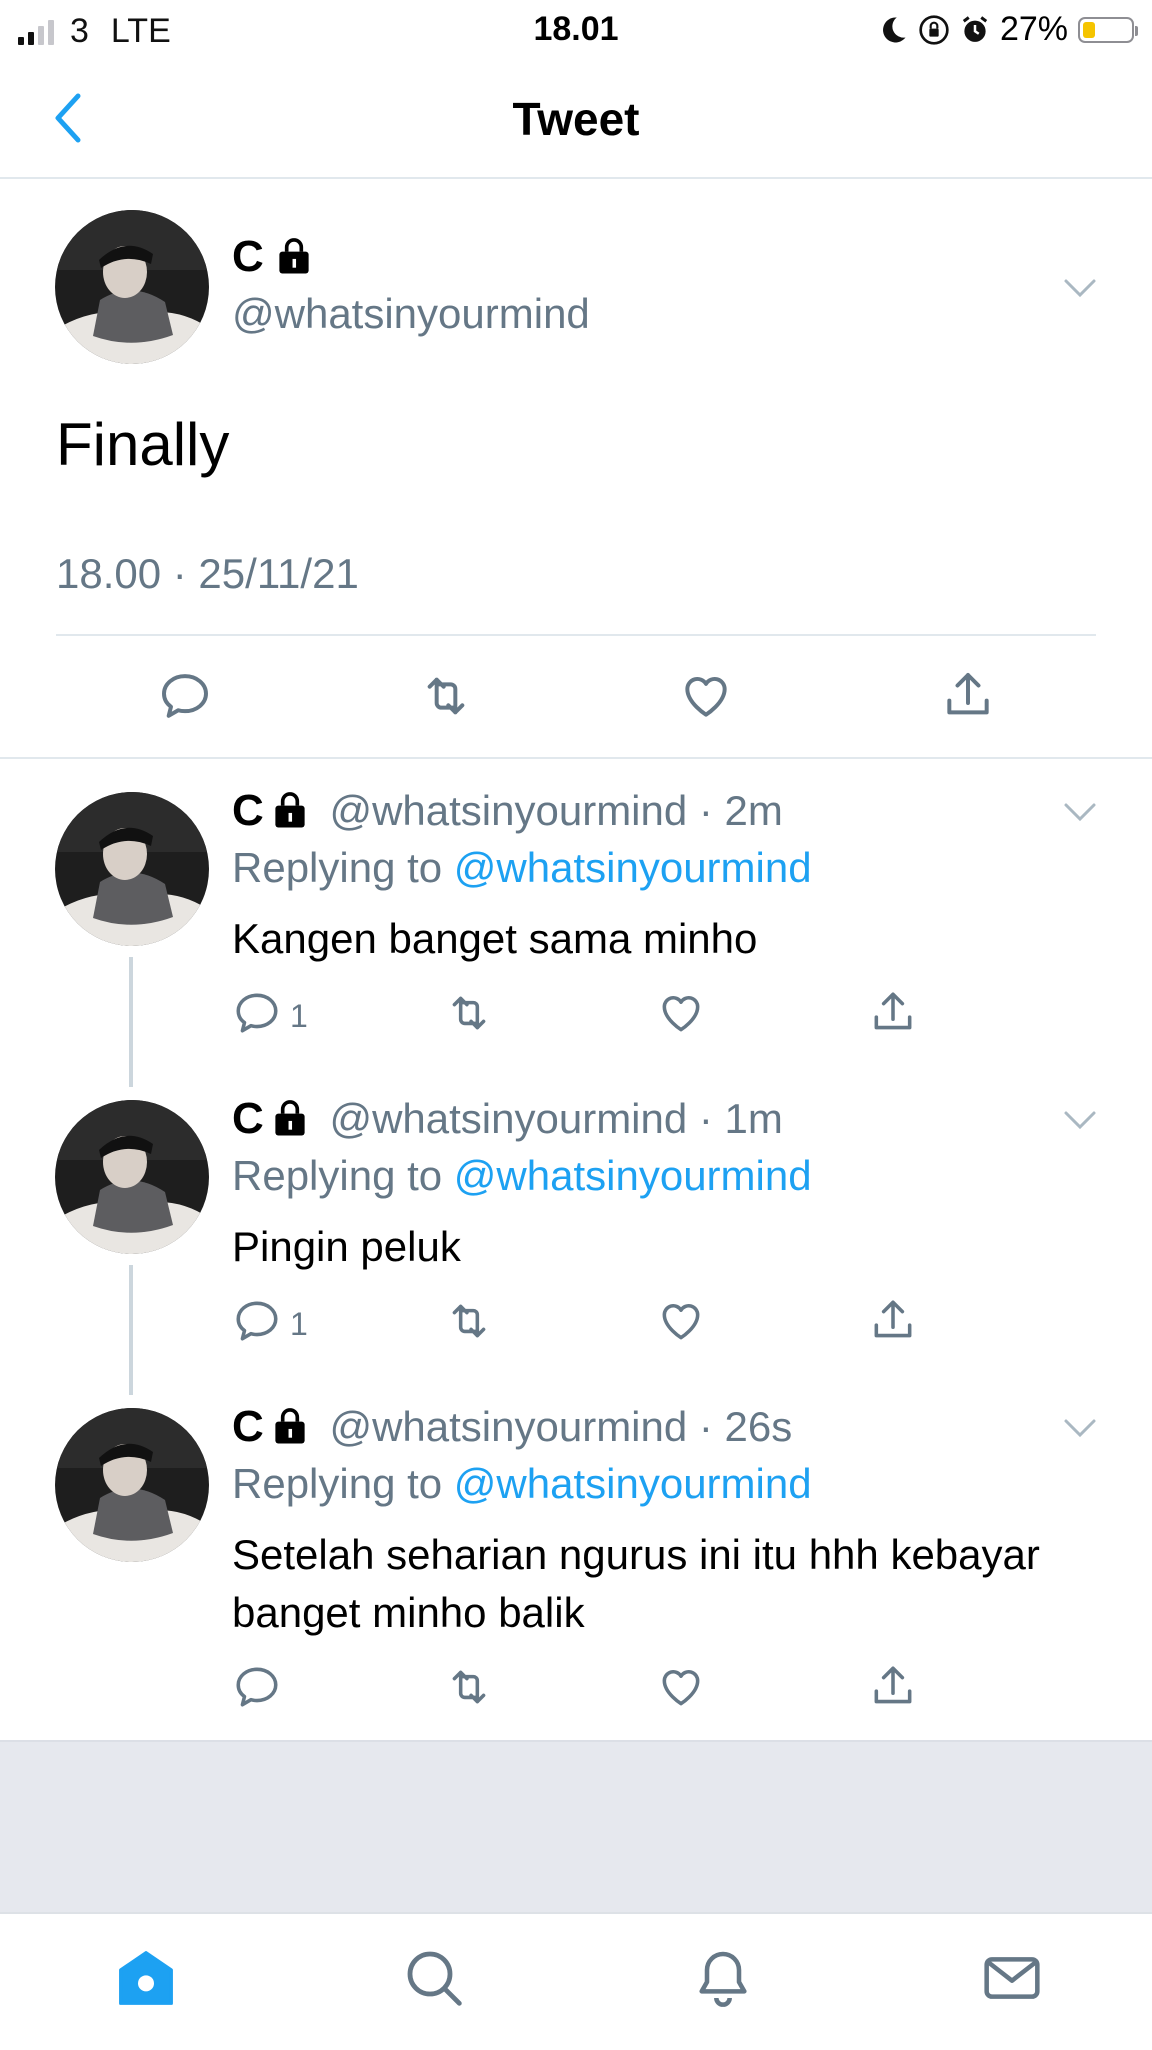 The image size is (1152, 2050). I want to click on status-bar: 3 LTE 18.01 27%, so click(576, 30).